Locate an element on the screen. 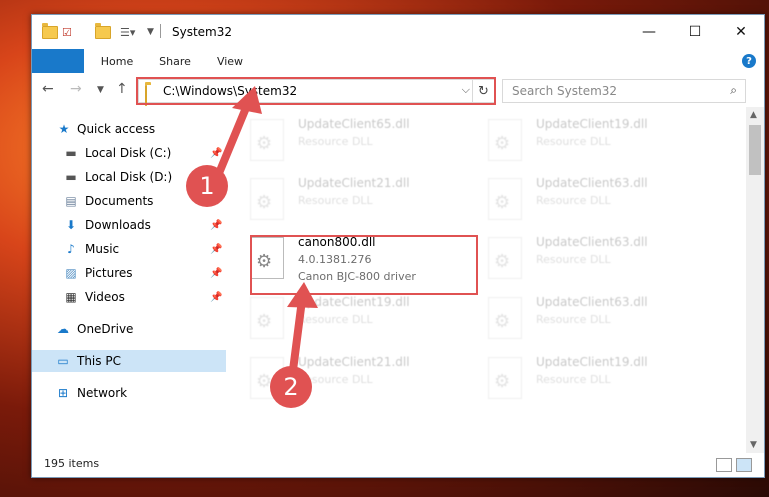 Image resolution: width=769 pixels, height=497 pixels. annotation-arrows is located at coordinates (265, 234).